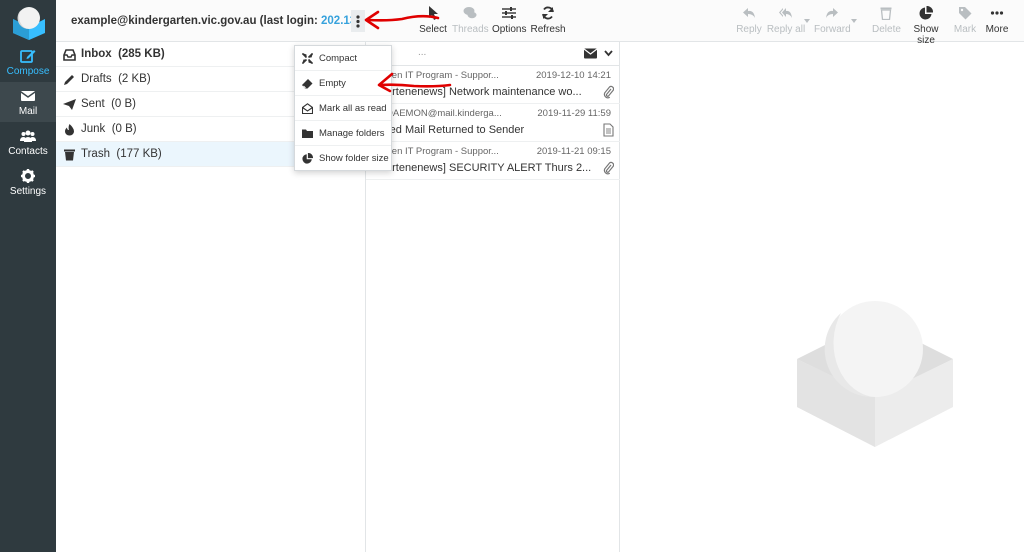 Image resolution: width=1024 pixels, height=552 pixels. What do you see at coordinates (965, 13) in the screenshot?
I see `tag-icon` at bounding box center [965, 13].